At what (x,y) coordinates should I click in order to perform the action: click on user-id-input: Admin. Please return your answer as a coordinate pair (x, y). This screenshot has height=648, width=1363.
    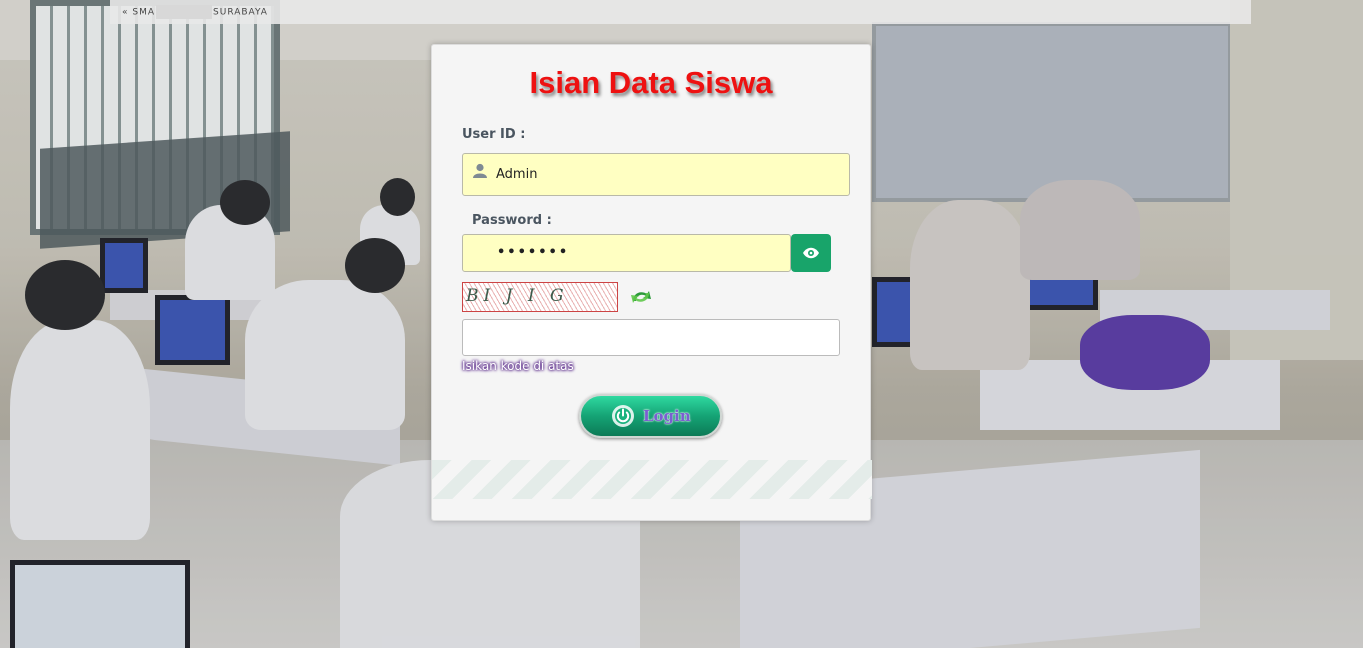
    Looking at the image, I should click on (656, 174).